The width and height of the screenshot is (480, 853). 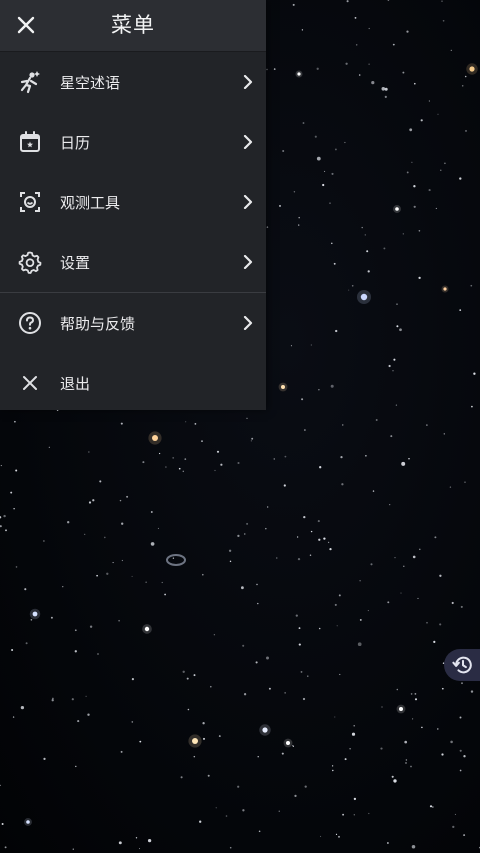 I want to click on menu-item-calendar: 日历, so click(x=133, y=142).